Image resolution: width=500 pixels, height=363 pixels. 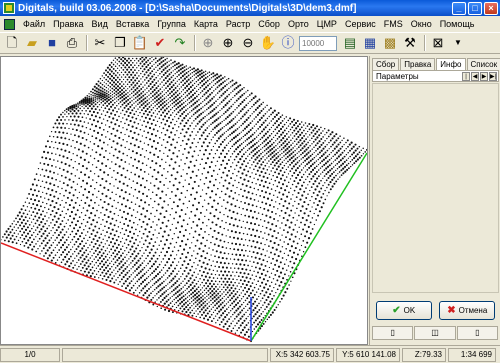 I want to click on crosshair-icon: ⊕, so click(x=208, y=43).